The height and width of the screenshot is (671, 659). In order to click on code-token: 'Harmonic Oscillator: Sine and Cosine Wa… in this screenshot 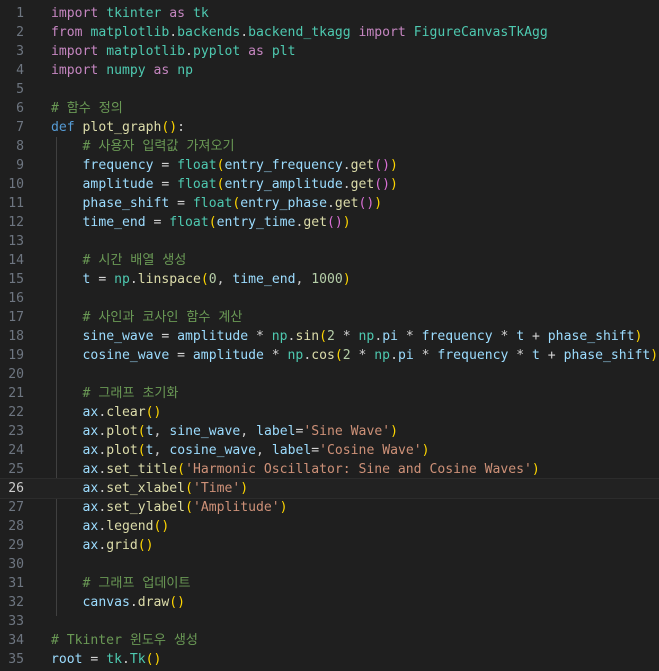, I will do `click(358, 469)`.